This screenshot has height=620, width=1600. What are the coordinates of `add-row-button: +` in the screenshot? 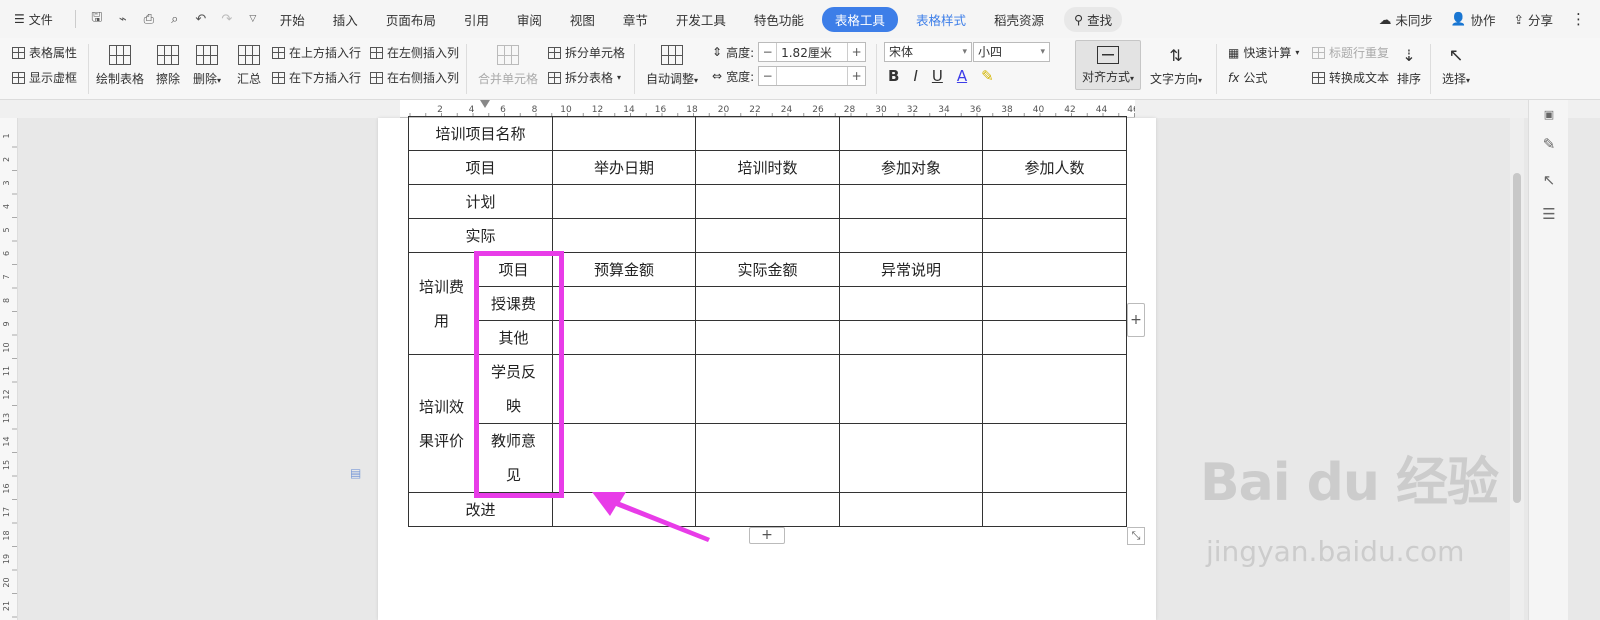 It's located at (767, 535).